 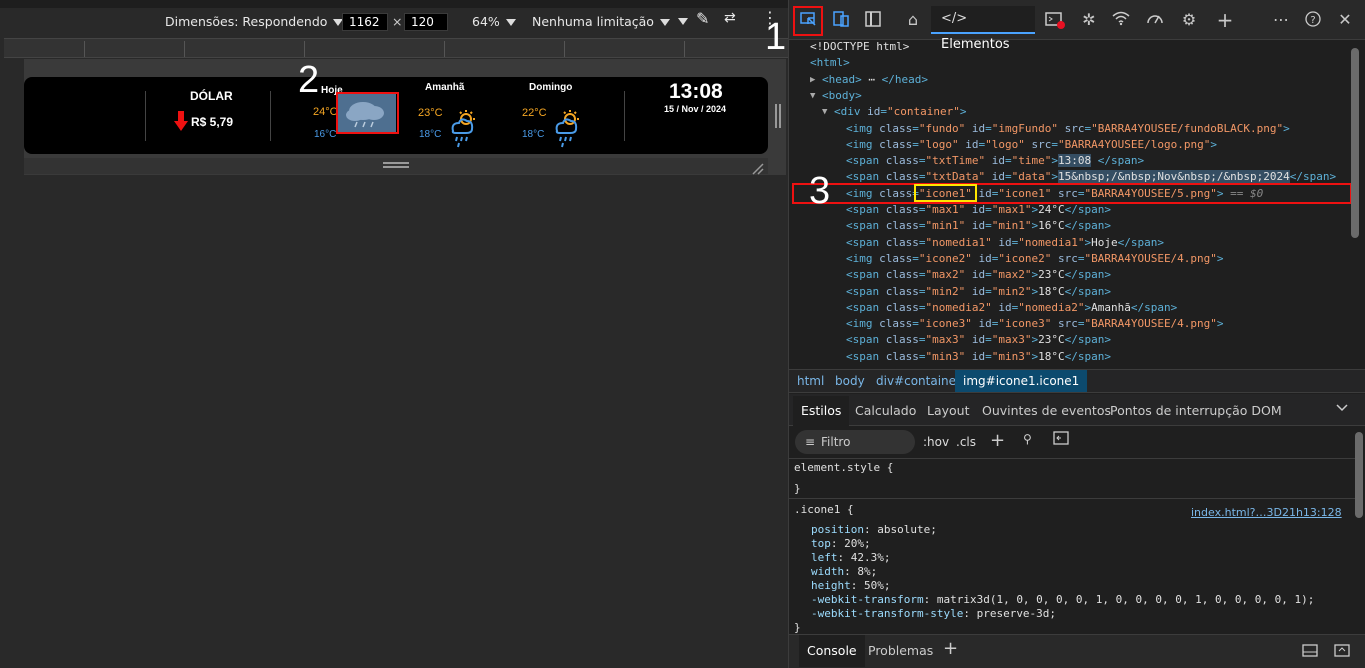 What do you see at coordinates (841, 20) in the screenshot?
I see `device-toggle-icon` at bounding box center [841, 20].